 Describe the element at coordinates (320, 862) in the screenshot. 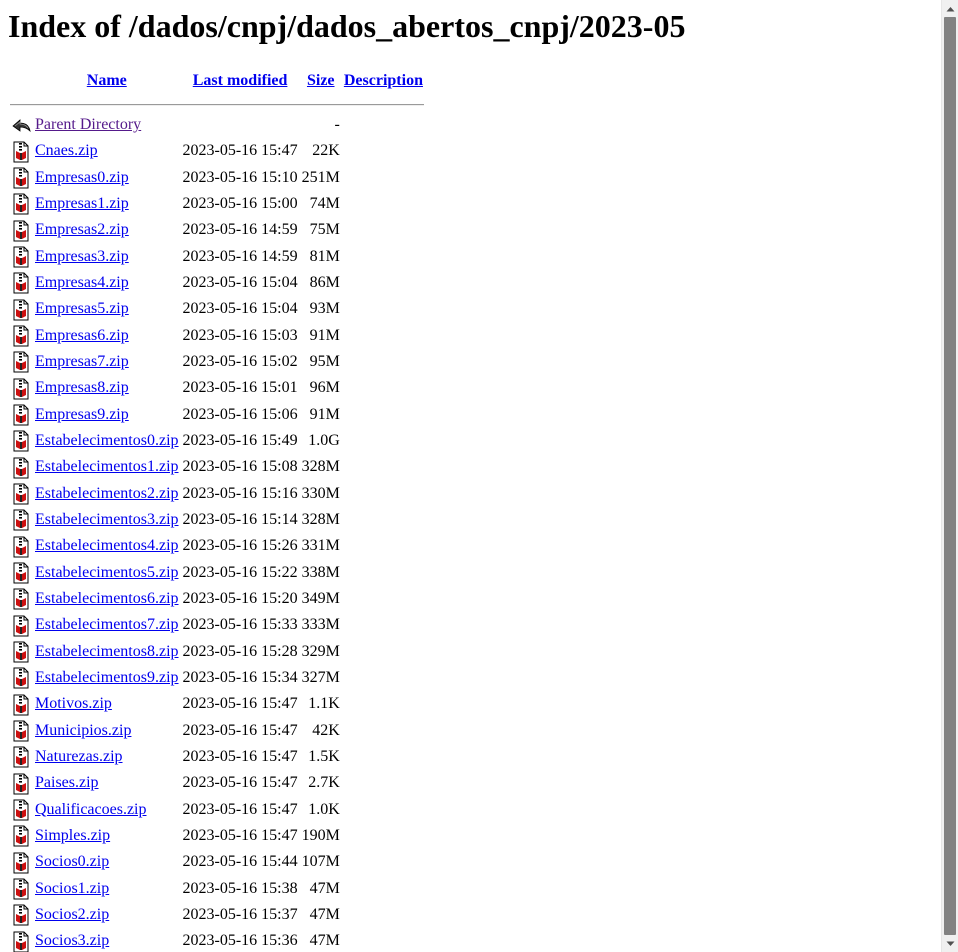

I see `size-cell: 107M` at that location.